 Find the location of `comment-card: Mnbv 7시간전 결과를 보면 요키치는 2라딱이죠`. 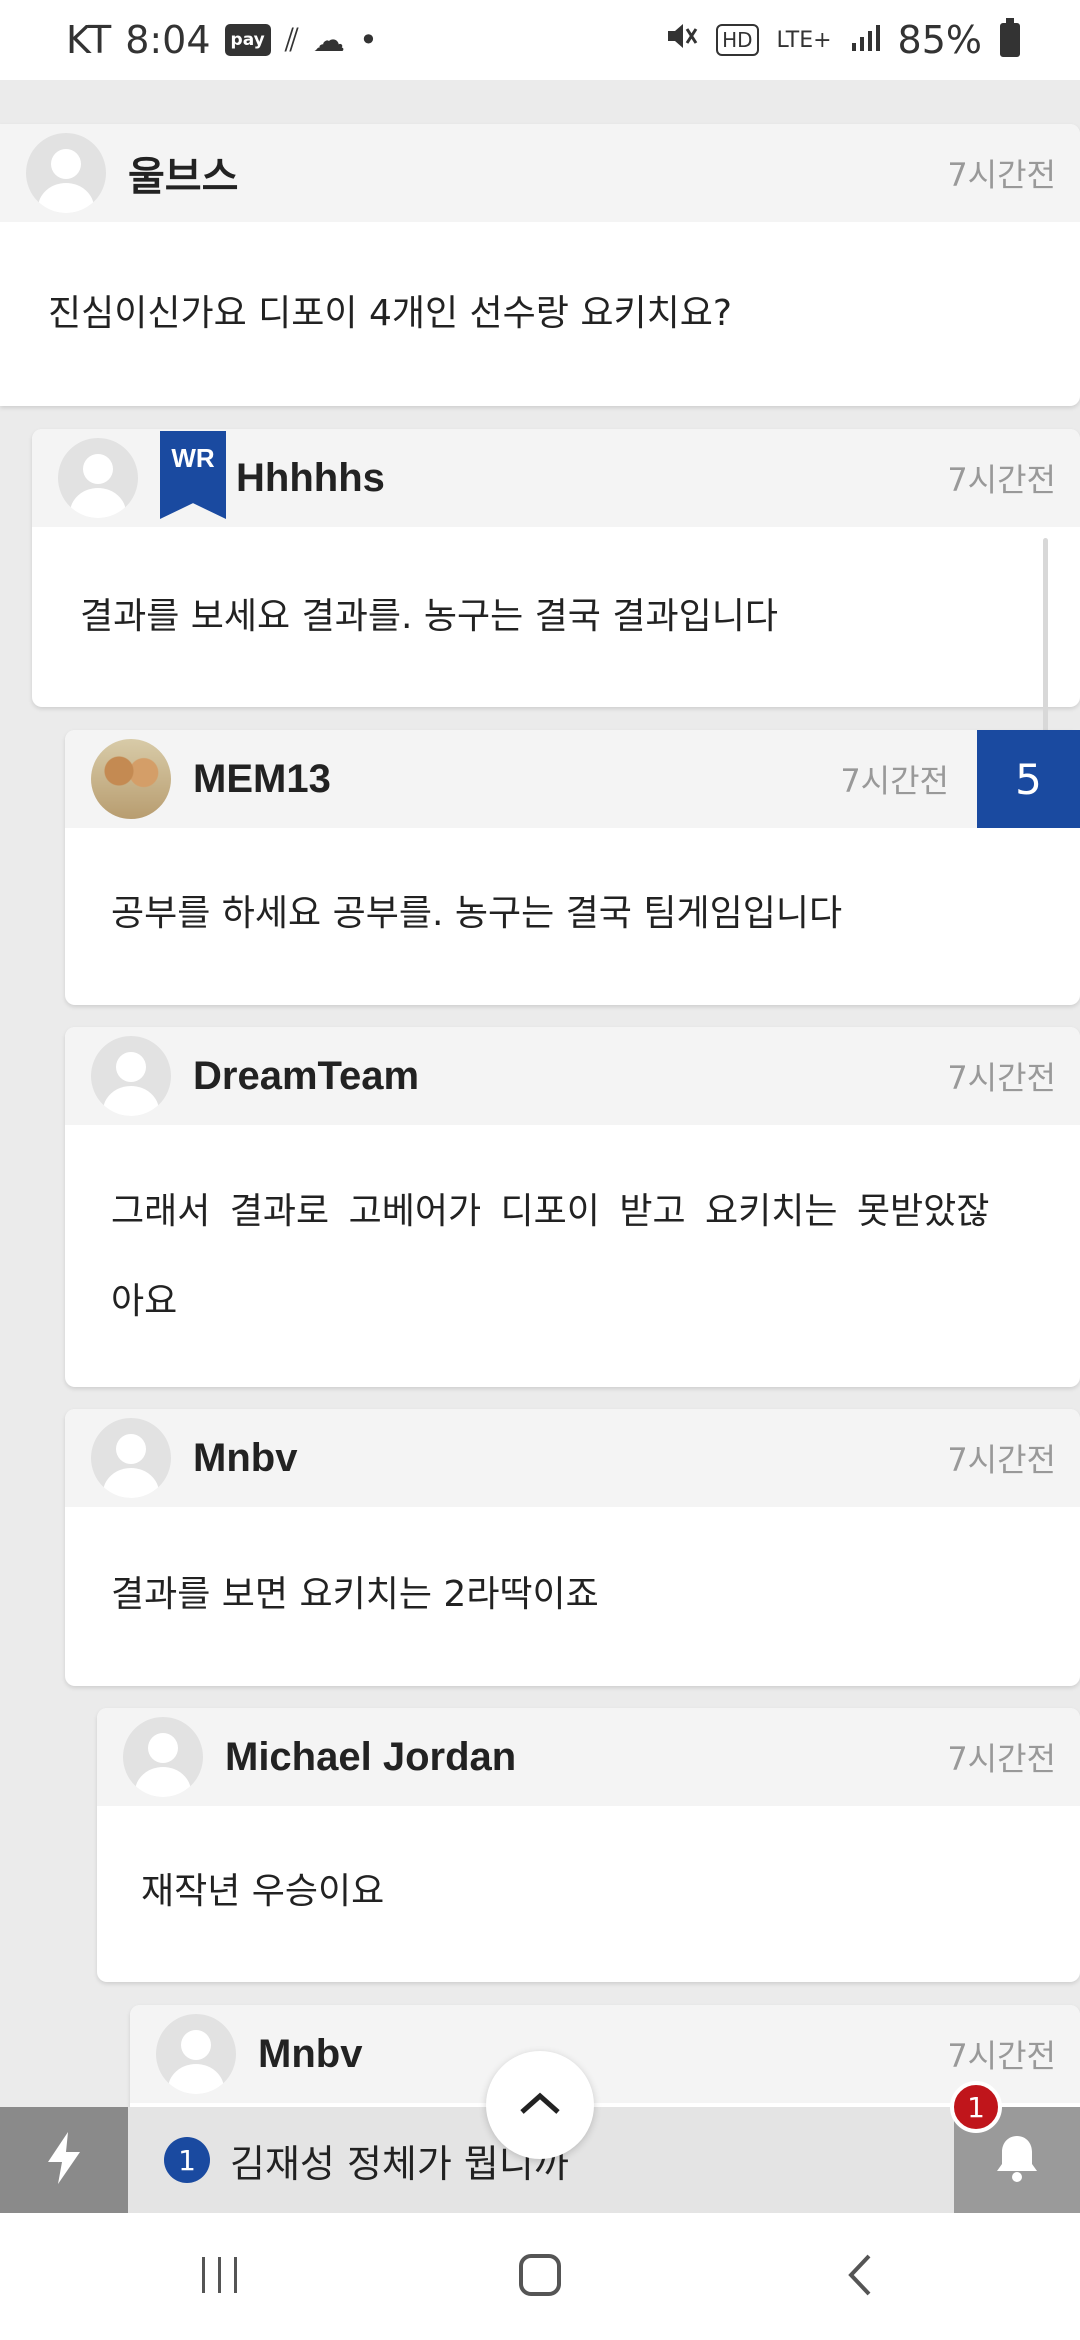

comment-card: Mnbv 7시간전 결과를 보면 요키치는 2라딱이죠 is located at coordinates (572, 1547).